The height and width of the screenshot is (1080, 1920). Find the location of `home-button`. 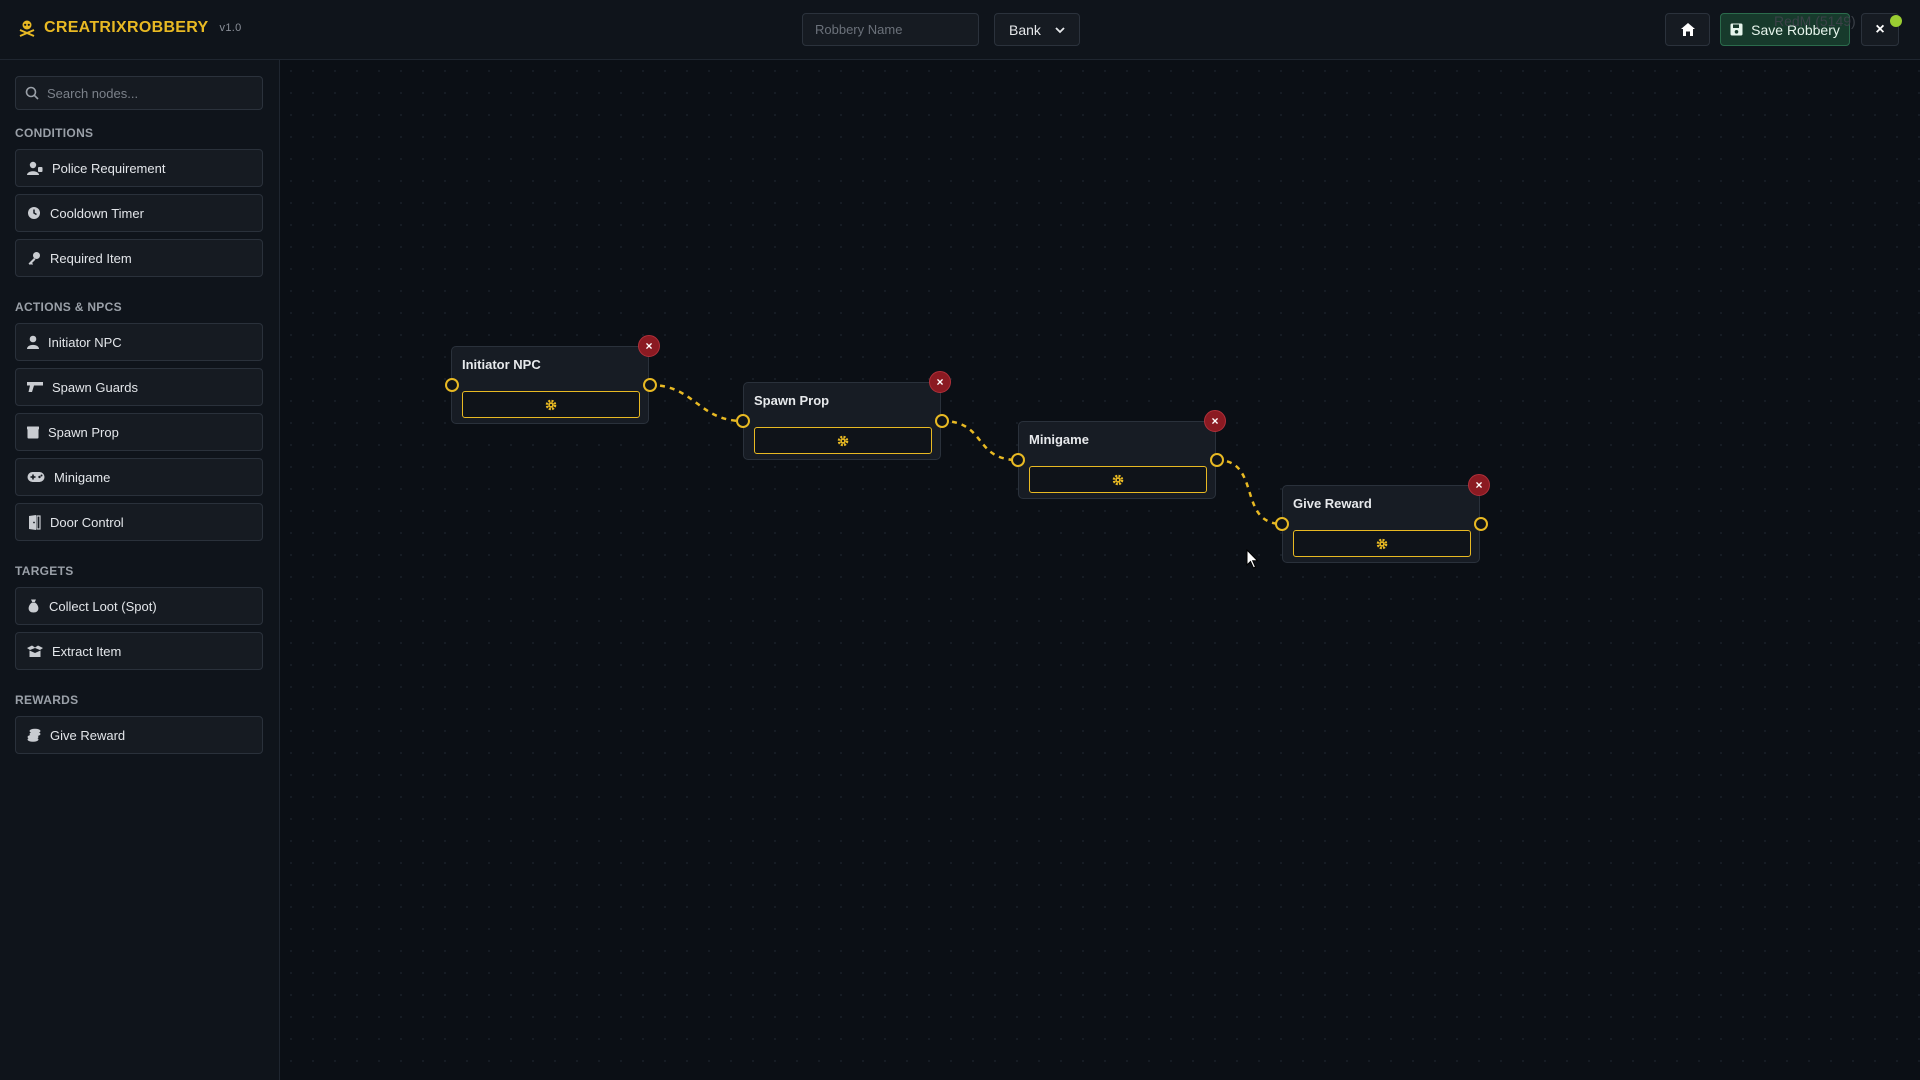

home-button is located at coordinates (1687, 29).